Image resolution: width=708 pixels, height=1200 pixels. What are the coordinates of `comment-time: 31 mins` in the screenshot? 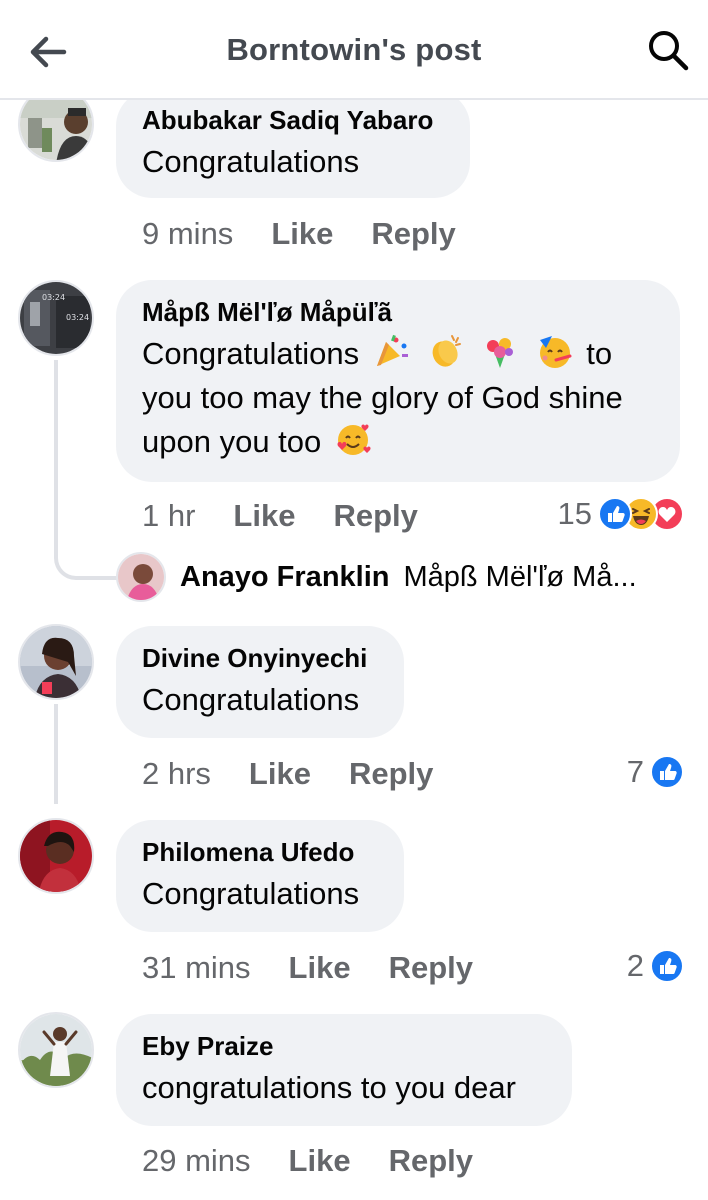 It's located at (196, 968).